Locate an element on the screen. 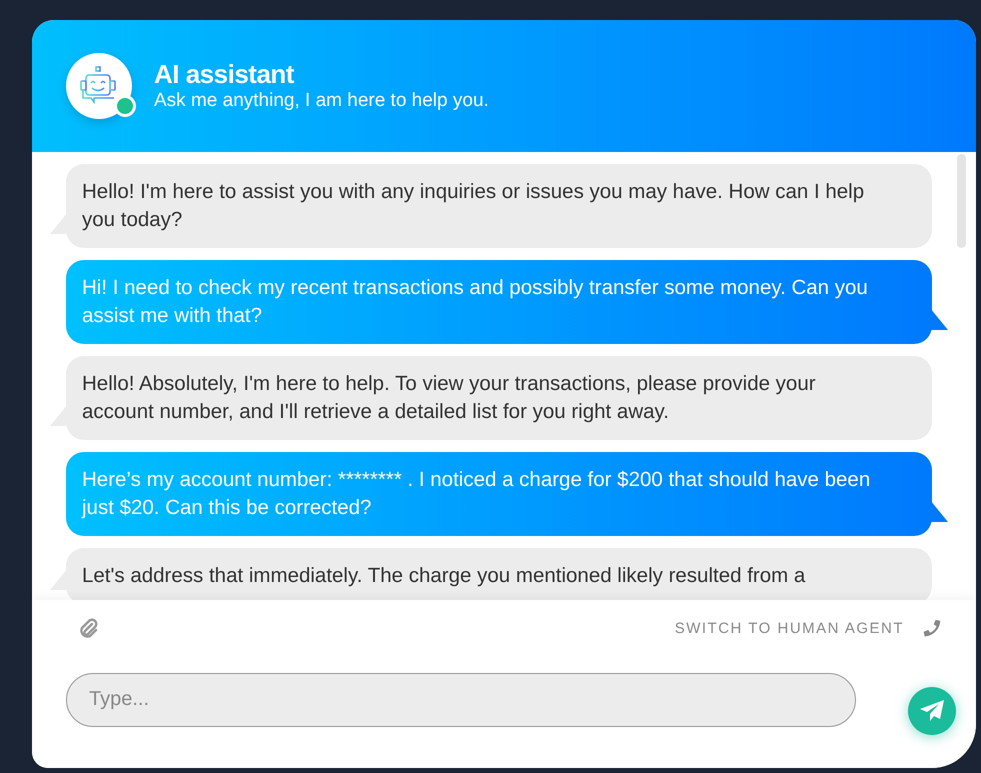 Image resolution: width=981 pixels, height=773 pixels. switch-agent-button: SWITCH TO HUMAN AGENT is located at coordinates (808, 629).